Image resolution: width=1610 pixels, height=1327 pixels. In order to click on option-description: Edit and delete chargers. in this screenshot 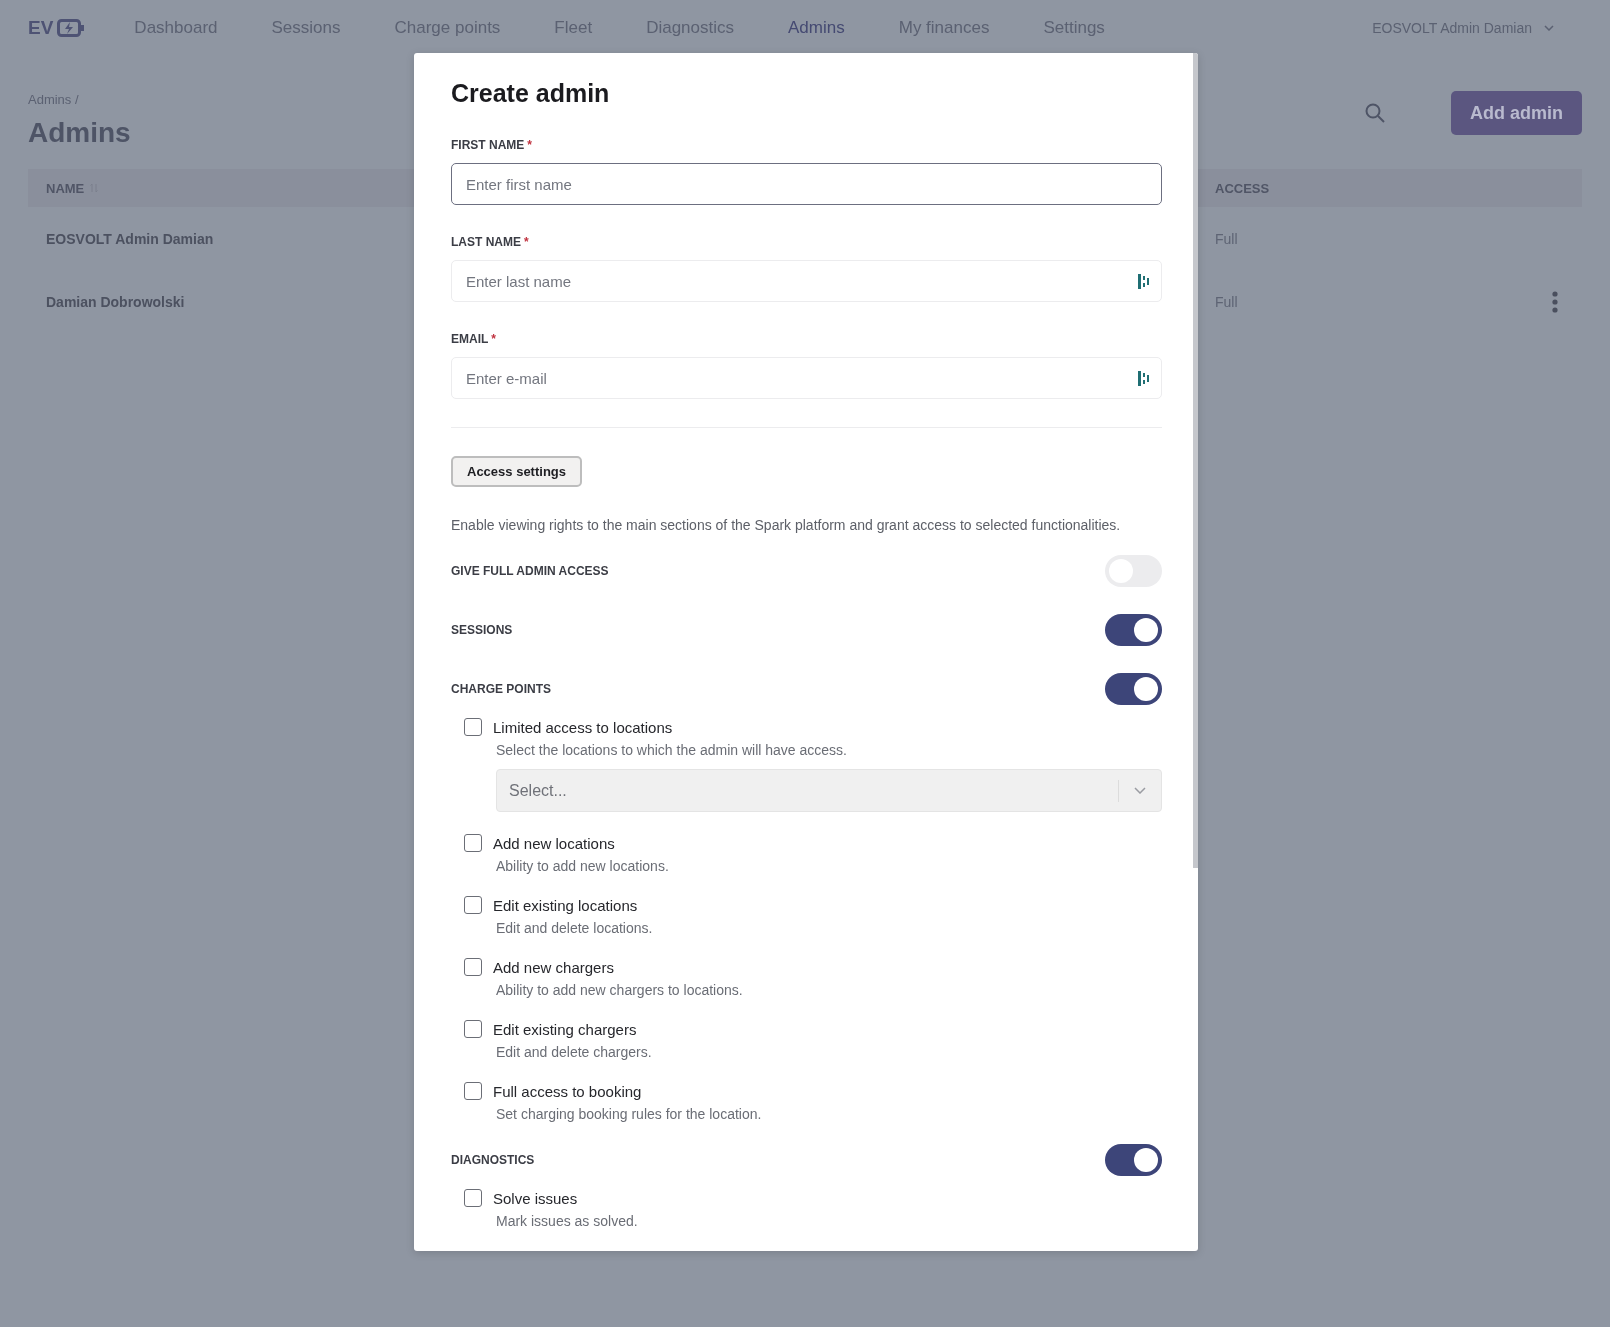, I will do `click(574, 1052)`.